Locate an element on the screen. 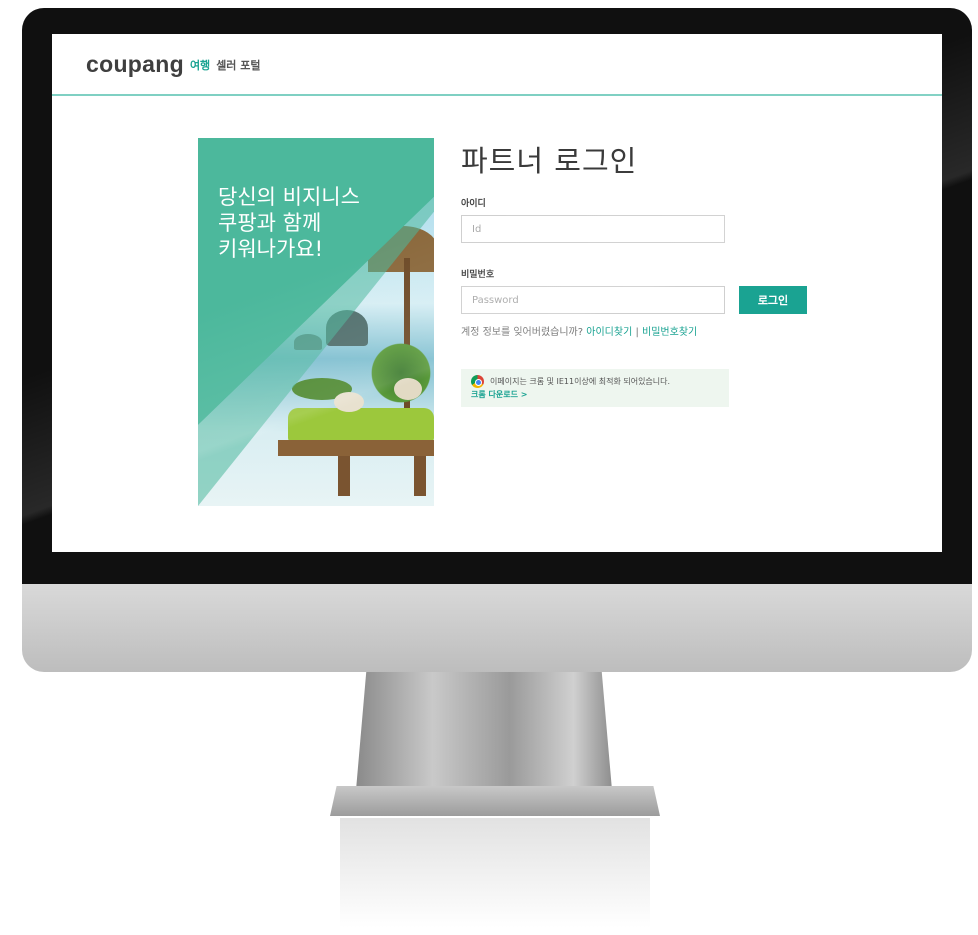 This screenshot has width=978, height=935. promo-banner: 당신의 비지니스 쿠팡과 함께 키워나가요! is located at coordinates (316, 322).